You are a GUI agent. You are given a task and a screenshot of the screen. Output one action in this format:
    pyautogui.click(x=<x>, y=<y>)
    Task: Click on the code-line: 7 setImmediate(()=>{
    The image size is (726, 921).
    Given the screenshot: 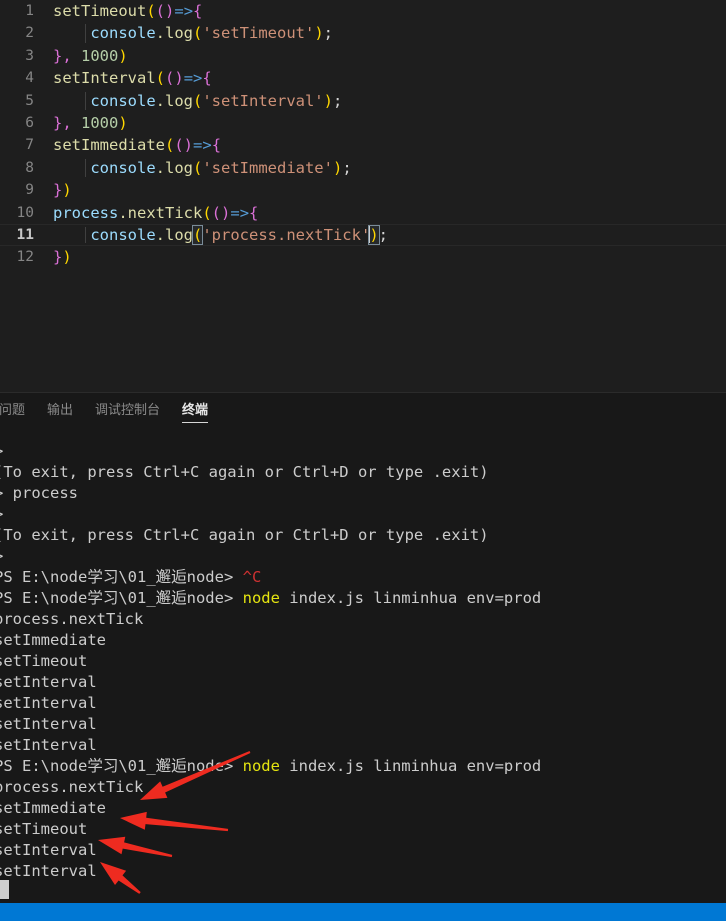 What is the action you would take?
    pyautogui.click(x=363, y=145)
    